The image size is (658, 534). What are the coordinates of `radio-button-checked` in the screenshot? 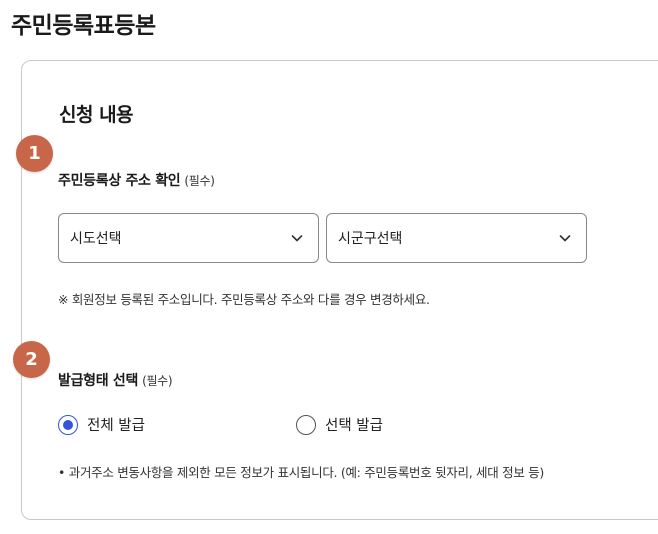 It's located at (68, 424).